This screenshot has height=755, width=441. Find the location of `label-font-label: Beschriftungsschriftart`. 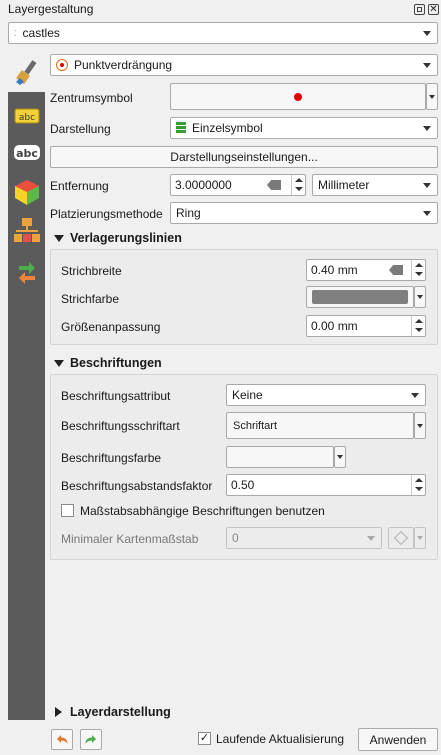

label-font-label: Beschriftungsschriftart is located at coordinates (120, 426).